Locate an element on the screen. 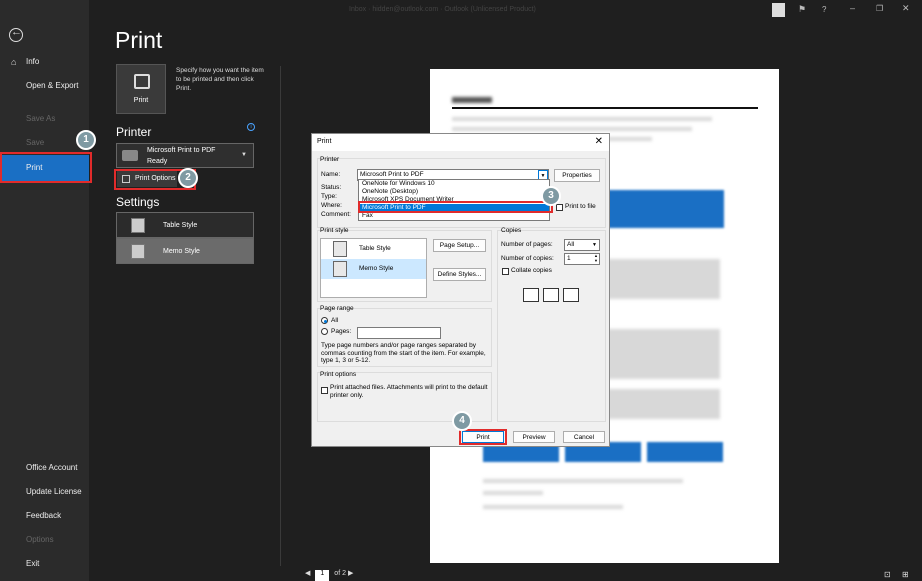  nav-item-info: Info is located at coordinates (44, 62).